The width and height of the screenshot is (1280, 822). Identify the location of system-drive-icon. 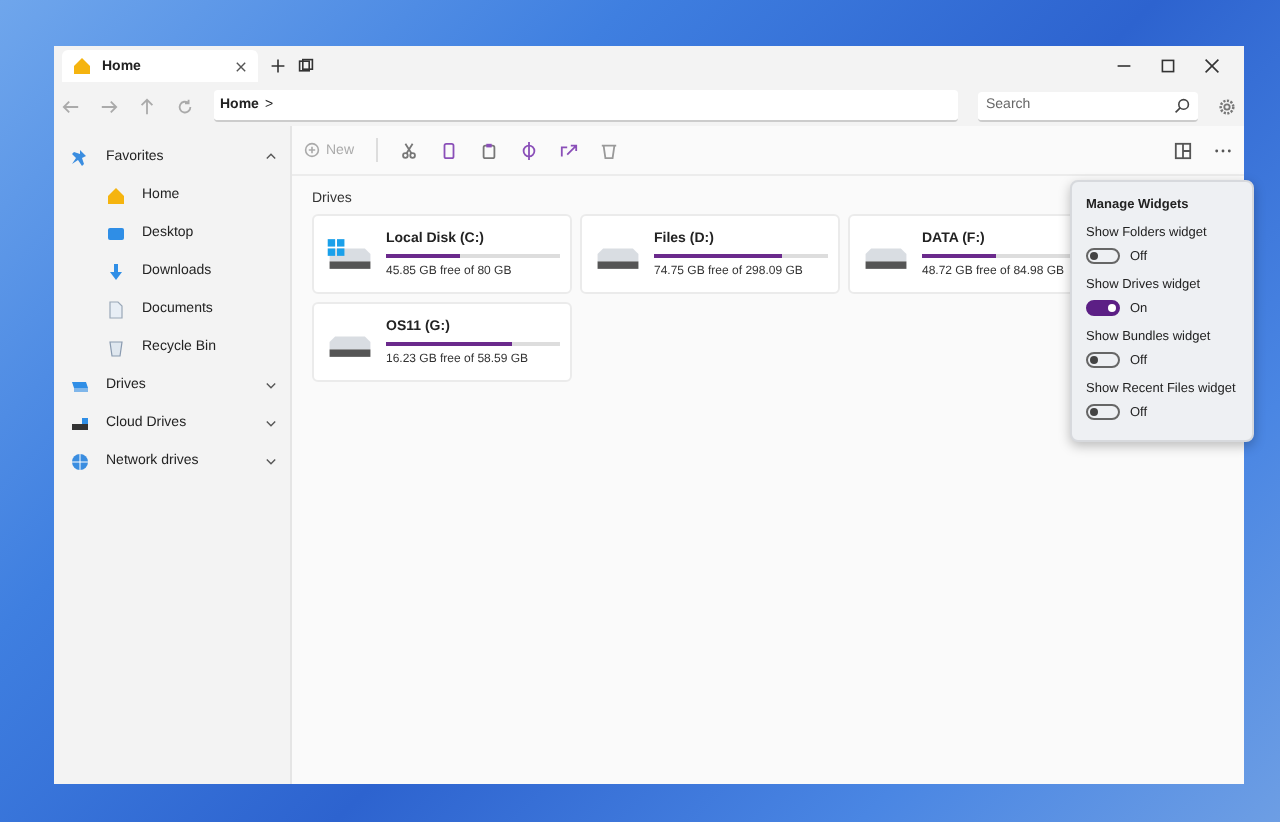
(350, 254).